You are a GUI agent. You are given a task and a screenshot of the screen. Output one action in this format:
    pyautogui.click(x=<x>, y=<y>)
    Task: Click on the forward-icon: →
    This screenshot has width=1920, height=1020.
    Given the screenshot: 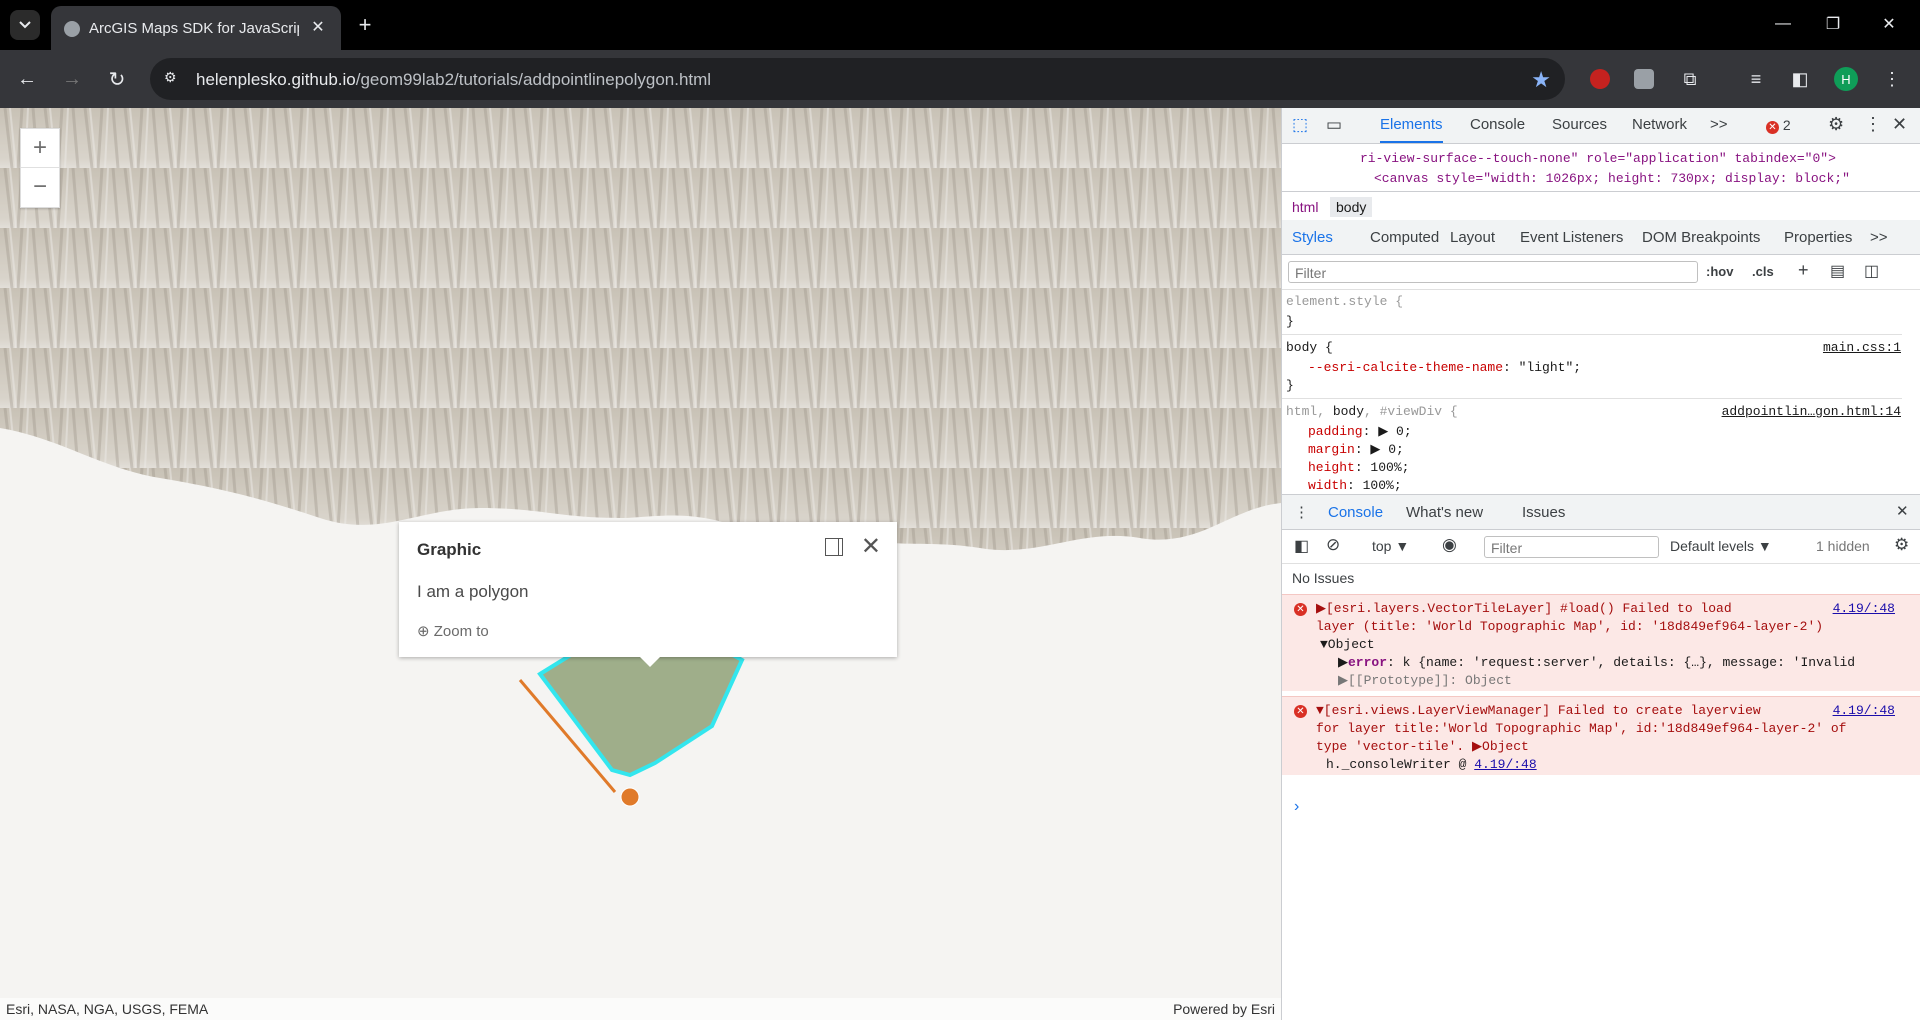 What is the action you would take?
    pyautogui.click(x=72, y=79)
    